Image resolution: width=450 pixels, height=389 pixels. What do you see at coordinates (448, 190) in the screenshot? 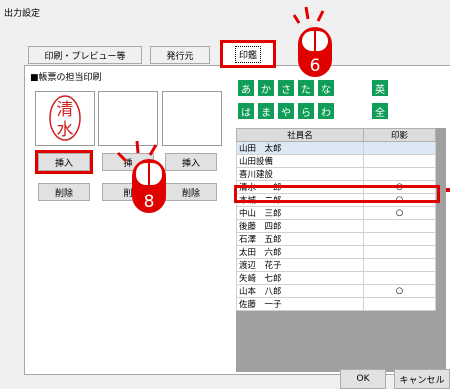
I see `red-marker` at bounding box center [448, 190].